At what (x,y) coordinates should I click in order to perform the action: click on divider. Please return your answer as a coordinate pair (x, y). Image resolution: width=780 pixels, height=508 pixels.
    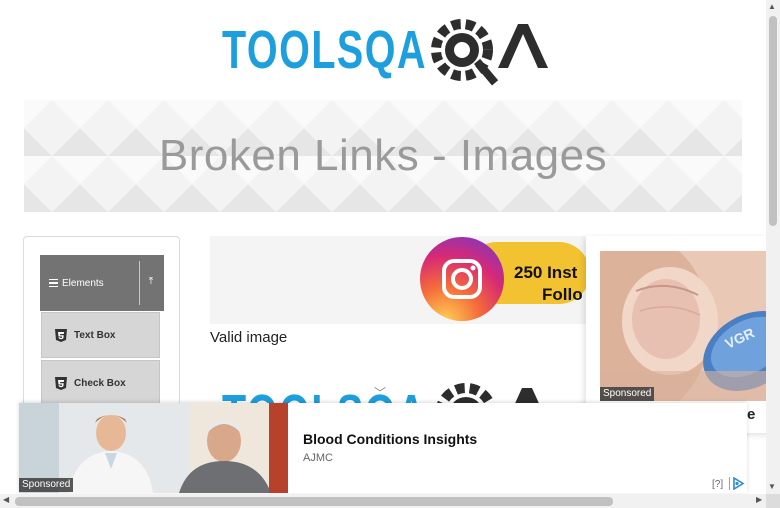
    Looking at the image, I should click on (139, 283).